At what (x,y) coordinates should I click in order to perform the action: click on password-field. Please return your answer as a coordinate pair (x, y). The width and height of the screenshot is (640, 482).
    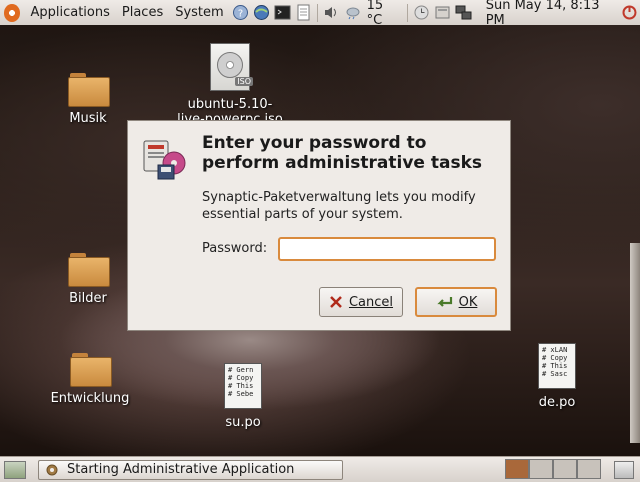
    Looking at the image, I should click on (387, 249).